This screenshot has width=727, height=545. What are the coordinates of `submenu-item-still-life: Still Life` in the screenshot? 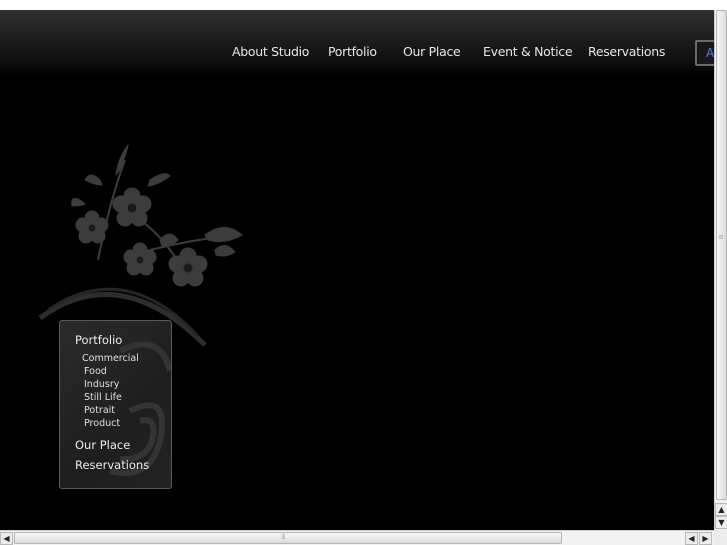 It's located at (103, 397).